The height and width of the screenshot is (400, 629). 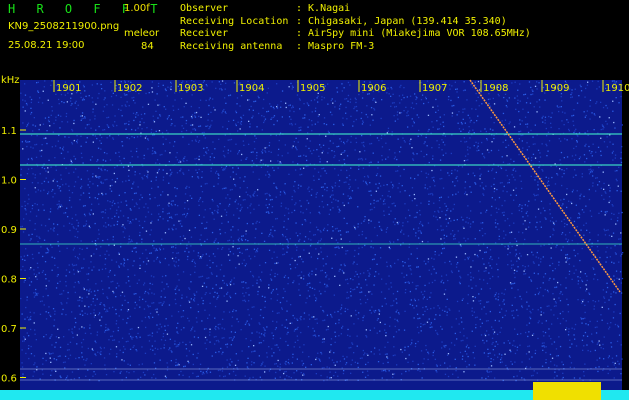 What do you see at coordinates (323, 8) in the screenshot?
I see `info-value: : K.Nagai` at bounding box center [323, 8].